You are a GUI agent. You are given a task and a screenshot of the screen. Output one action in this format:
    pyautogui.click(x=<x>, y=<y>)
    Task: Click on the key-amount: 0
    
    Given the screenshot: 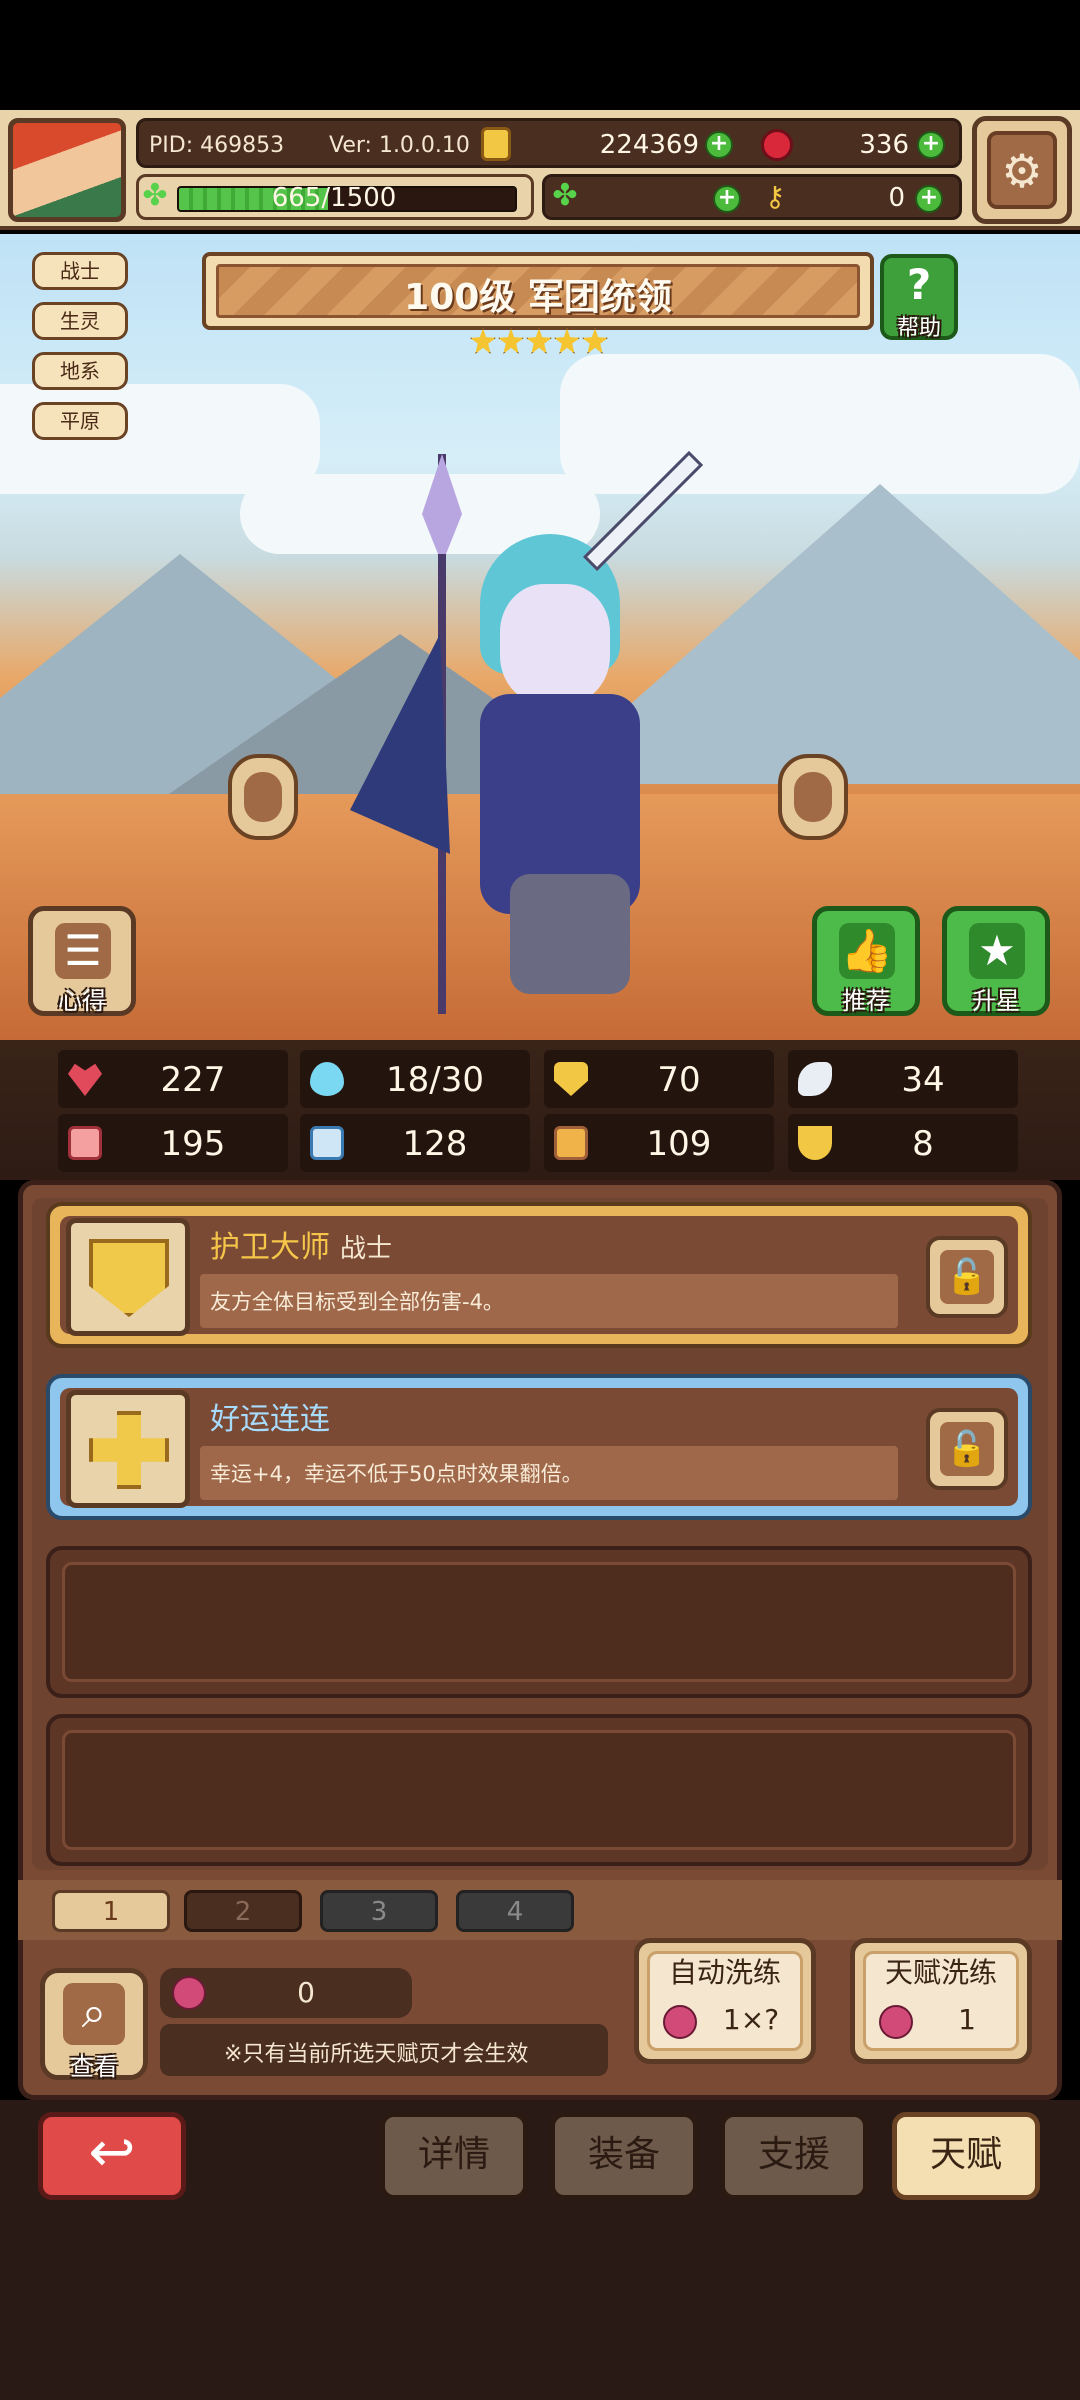 What is the action you would take?
    pyautogui.click(x=896, y=198)
    